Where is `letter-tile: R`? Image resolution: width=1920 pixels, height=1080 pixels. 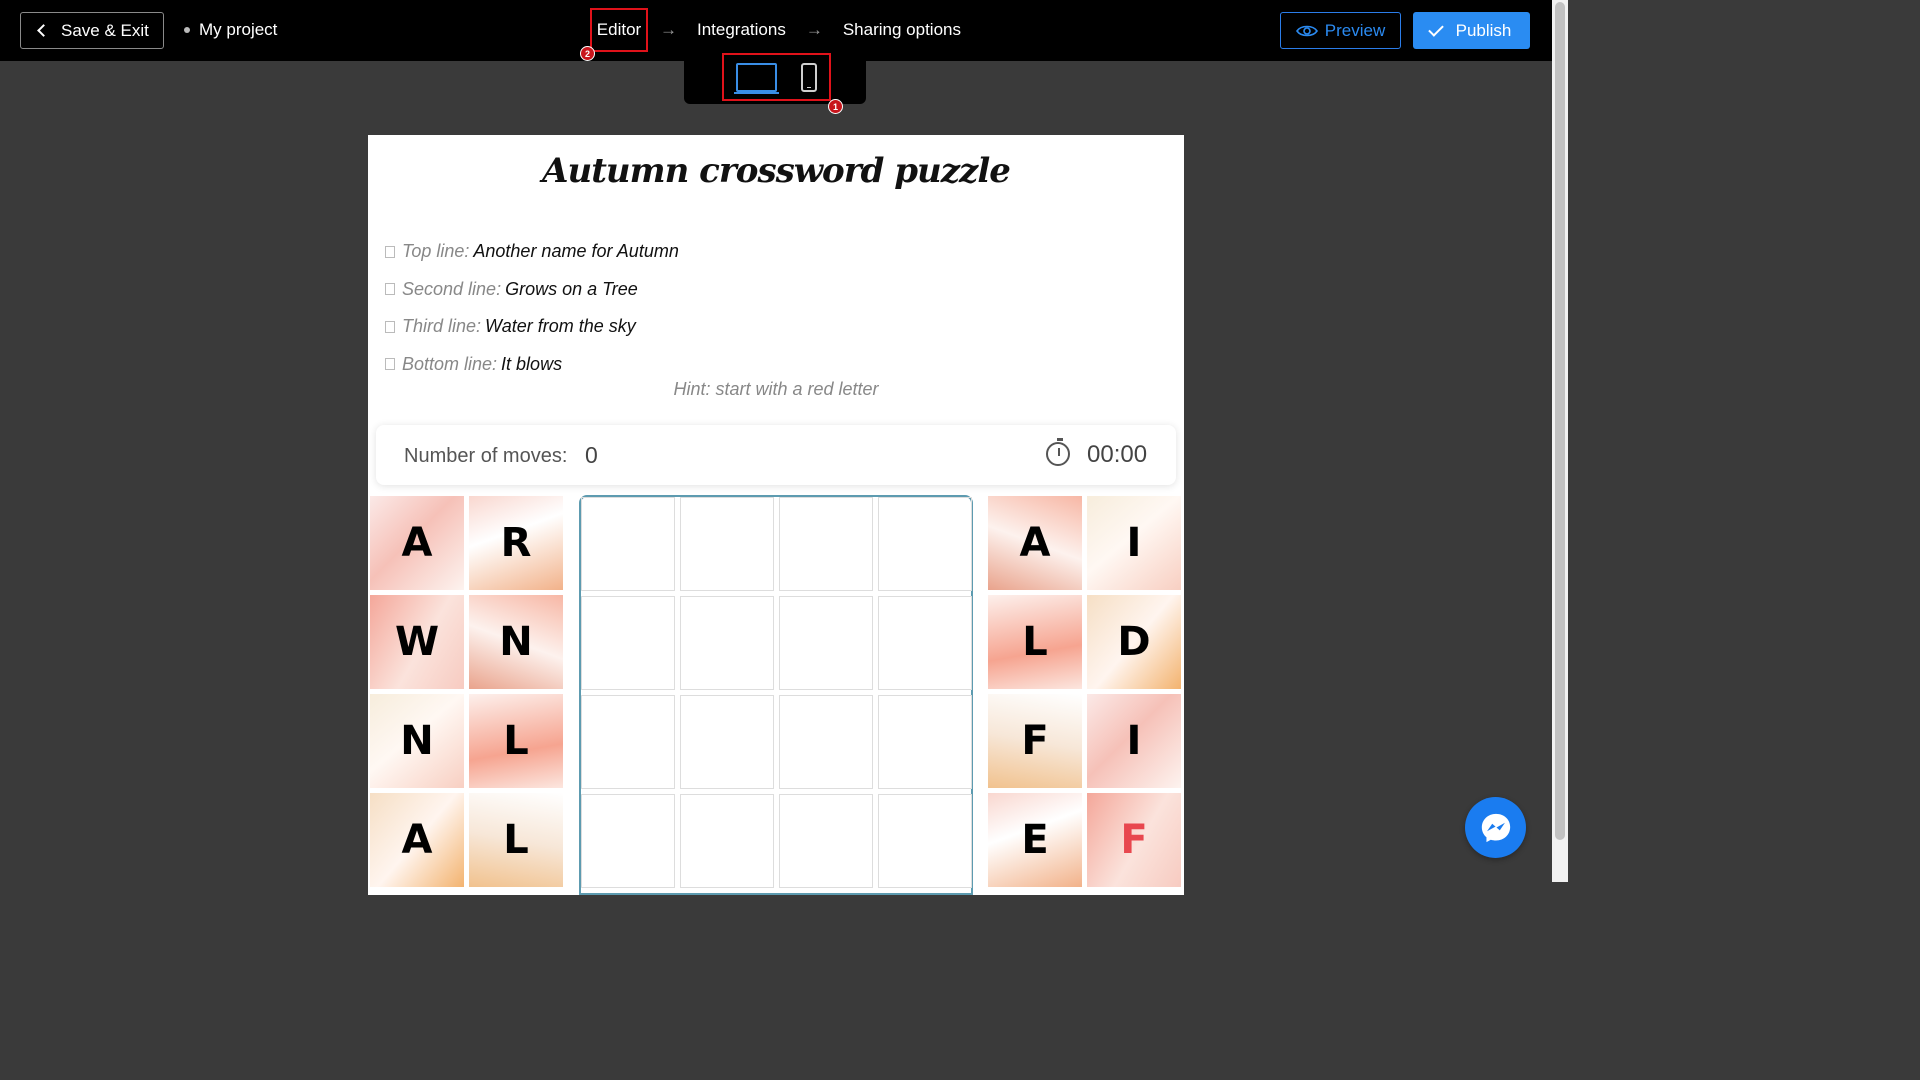
letter-tile: R is located at coordinates (516, 543).